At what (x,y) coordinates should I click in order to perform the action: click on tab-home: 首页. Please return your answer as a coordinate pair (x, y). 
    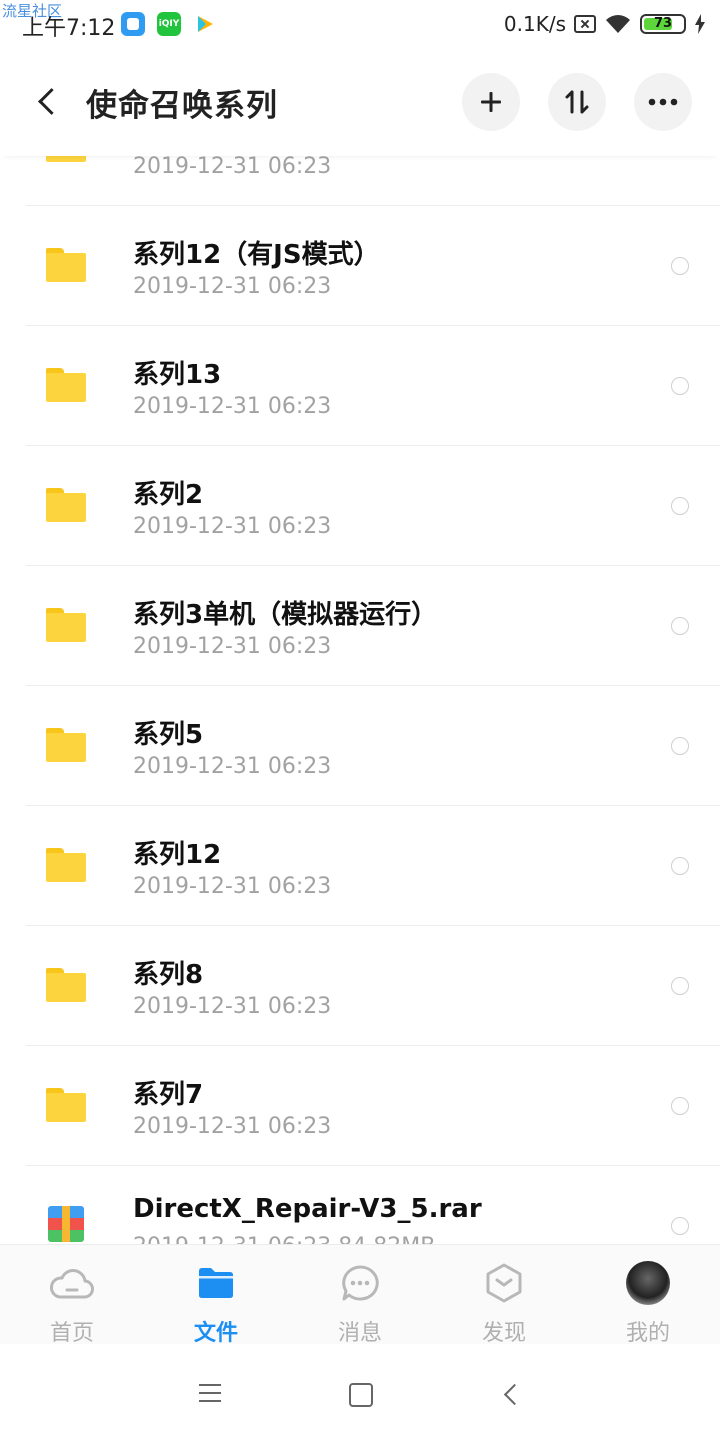
    Looking at the image, I should click on (72, 1295).